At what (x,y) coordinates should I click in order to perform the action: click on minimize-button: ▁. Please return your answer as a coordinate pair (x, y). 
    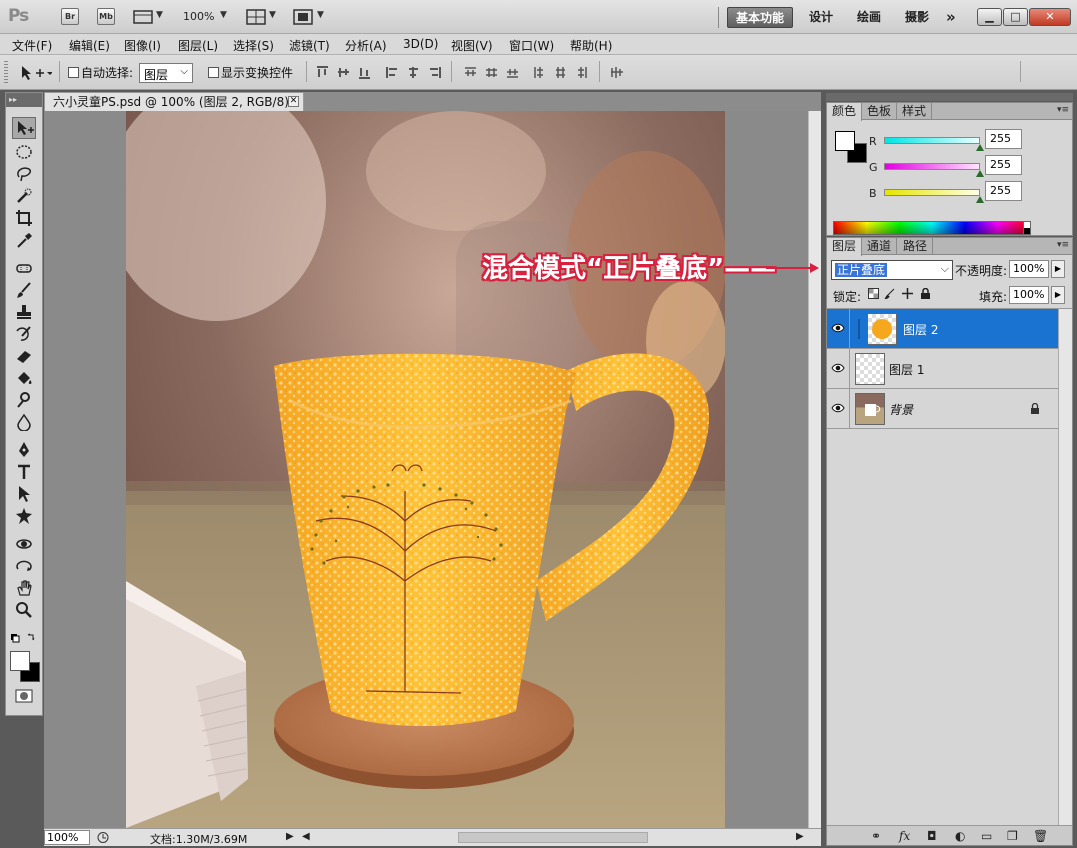
    Looking at the image, I should click on (989, 17).